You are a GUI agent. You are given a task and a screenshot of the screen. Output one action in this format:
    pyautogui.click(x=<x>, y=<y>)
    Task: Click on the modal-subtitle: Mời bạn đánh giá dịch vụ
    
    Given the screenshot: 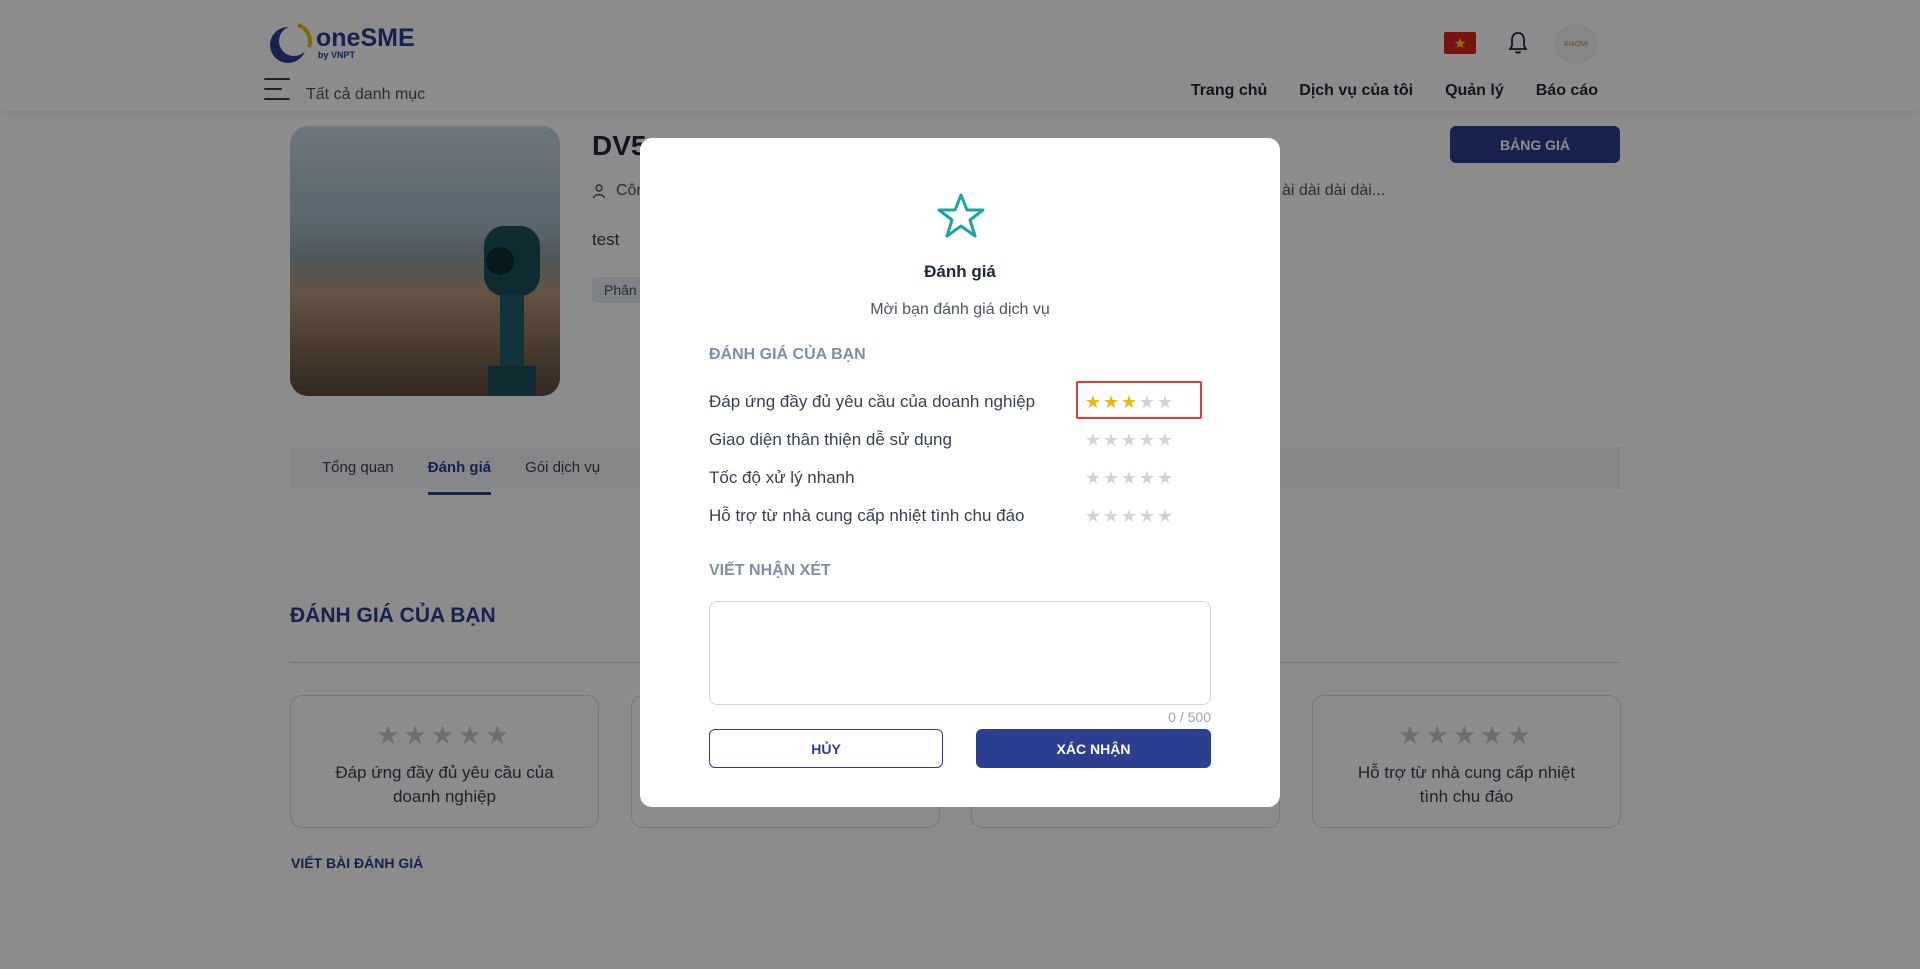 What is the action you would take?
    pyautogui.click(x=960, y=309)
    